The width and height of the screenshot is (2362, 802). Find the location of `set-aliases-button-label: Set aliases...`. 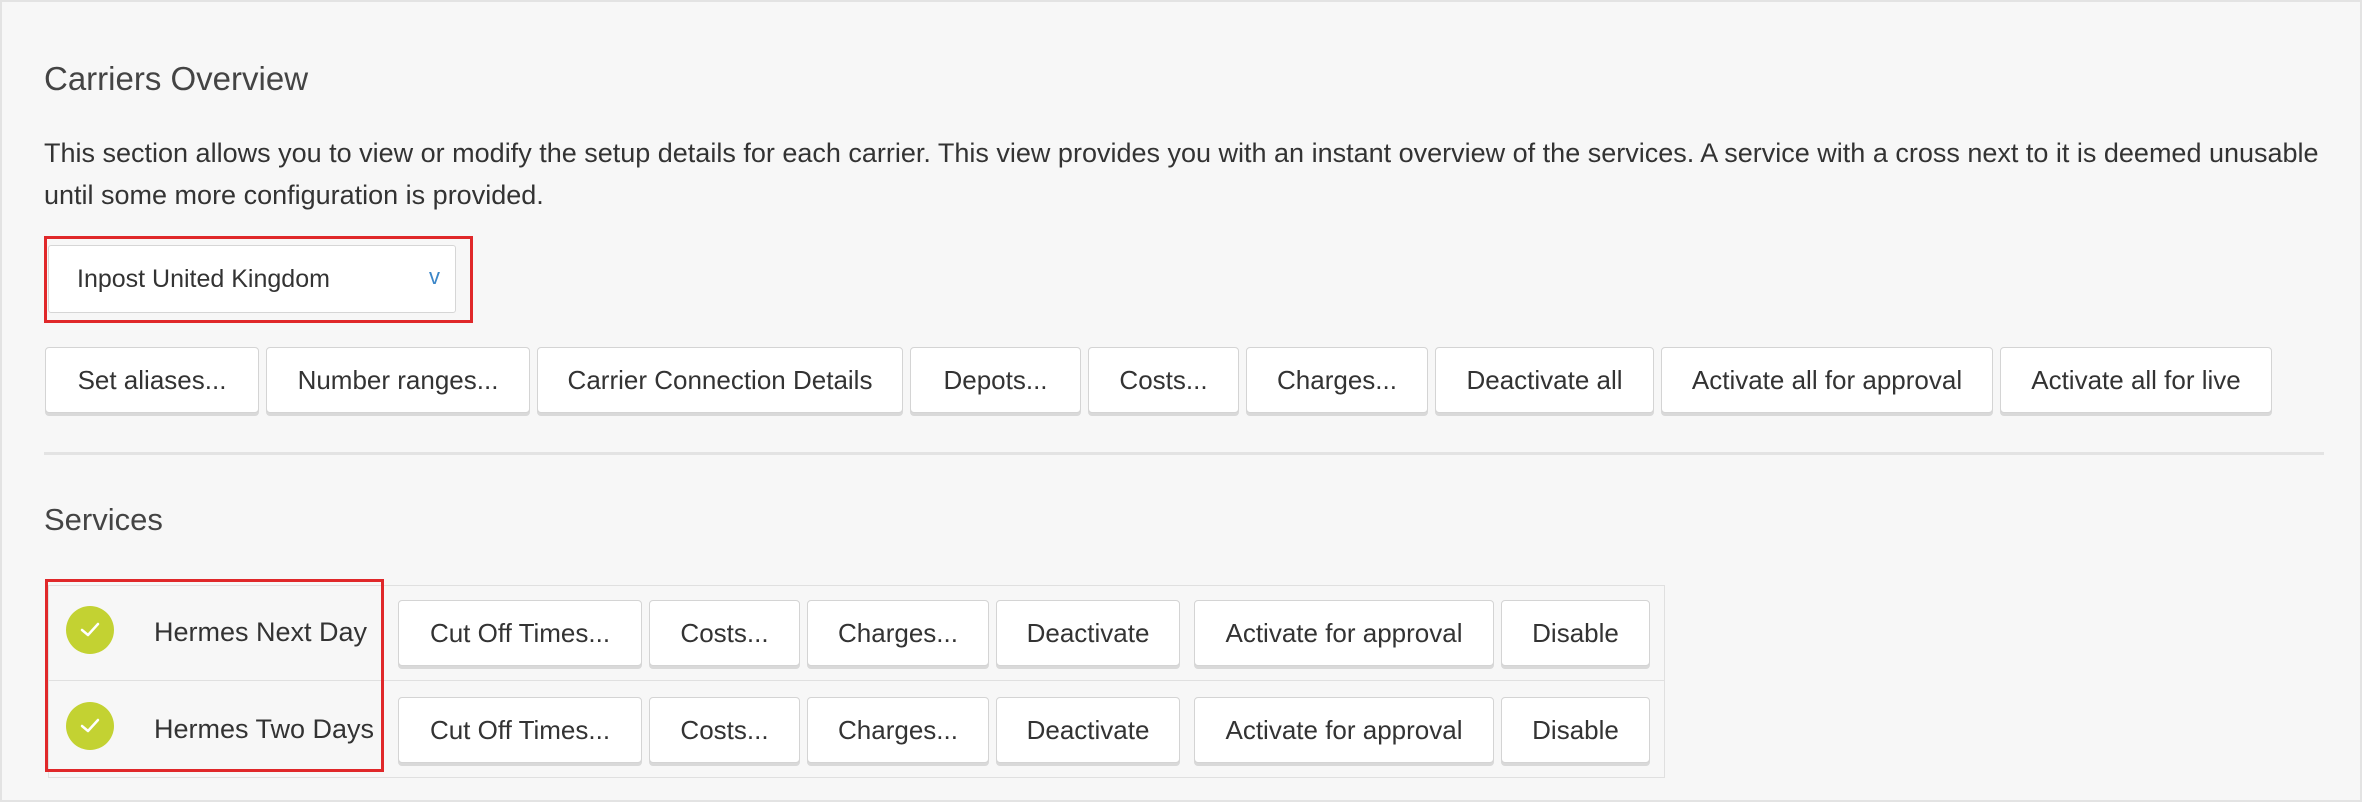

set-aliases-button-label: Set aliases... is located at coordinates (152, 379).